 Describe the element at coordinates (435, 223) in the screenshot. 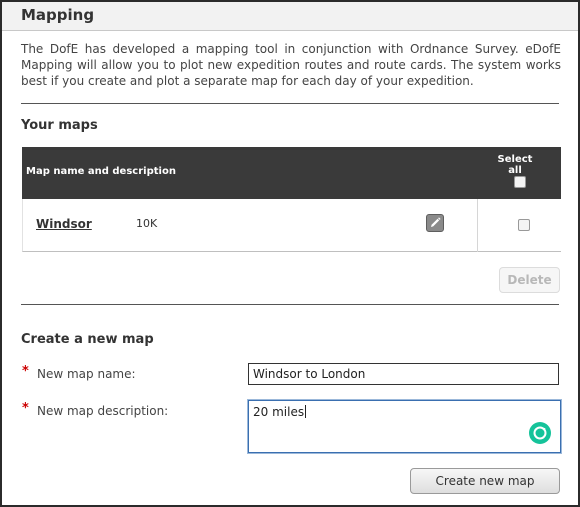

I see `pencil-icon` at that location.